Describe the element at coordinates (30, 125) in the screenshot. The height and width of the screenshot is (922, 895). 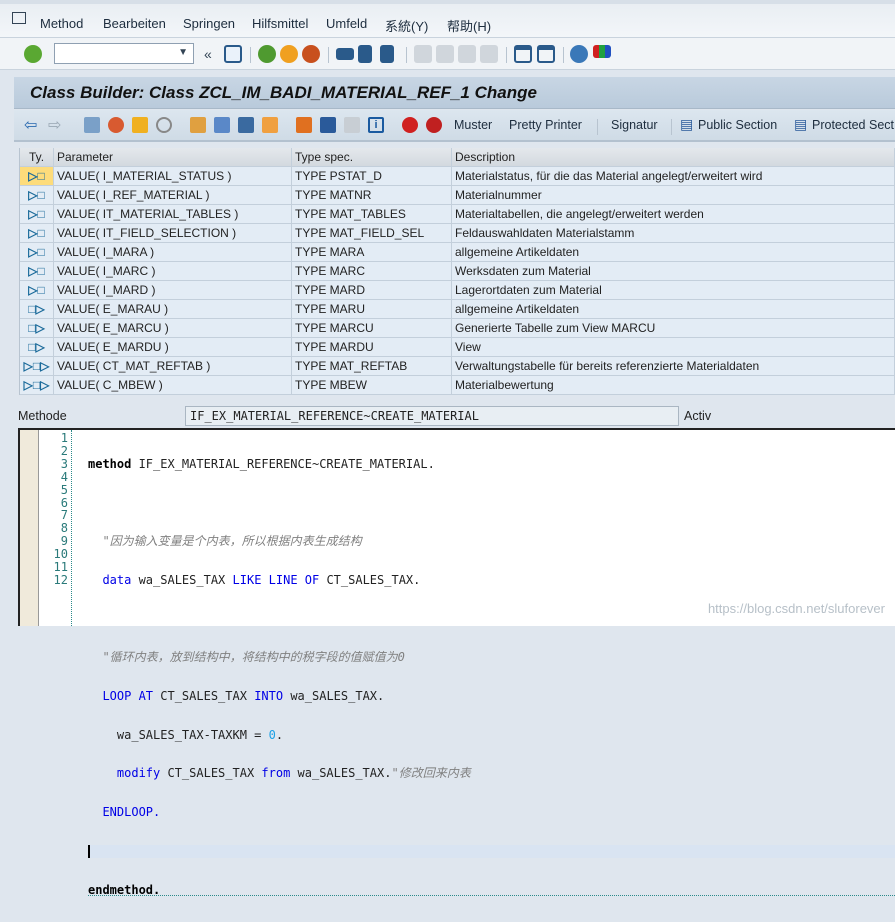
I see `back-arrow-icon: ⇦` at that location.